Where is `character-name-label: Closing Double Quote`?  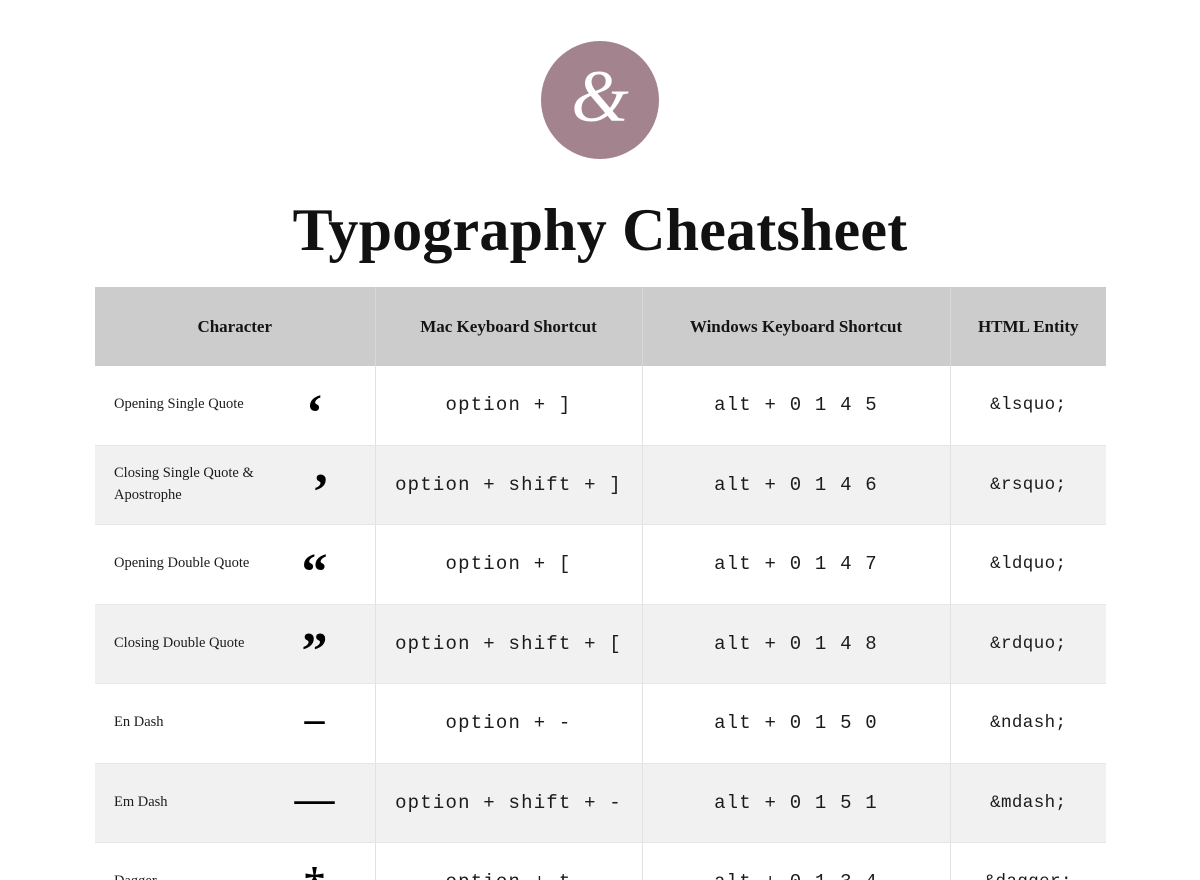
character-name-label: Closing Double Quote is located at coordinates (179, 642).